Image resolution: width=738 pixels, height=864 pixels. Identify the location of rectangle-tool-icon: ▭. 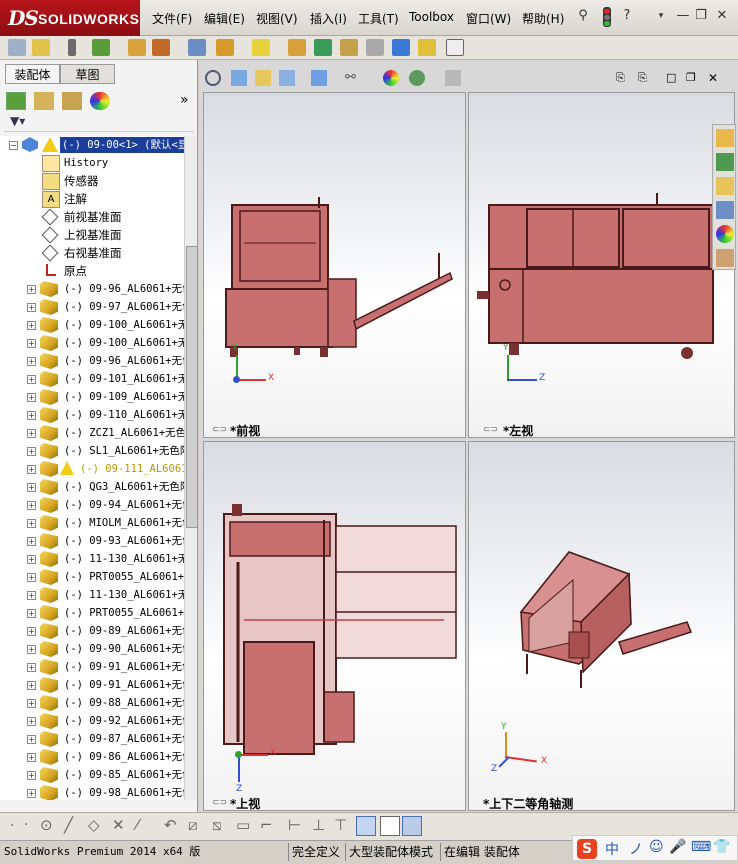
(243, 825).